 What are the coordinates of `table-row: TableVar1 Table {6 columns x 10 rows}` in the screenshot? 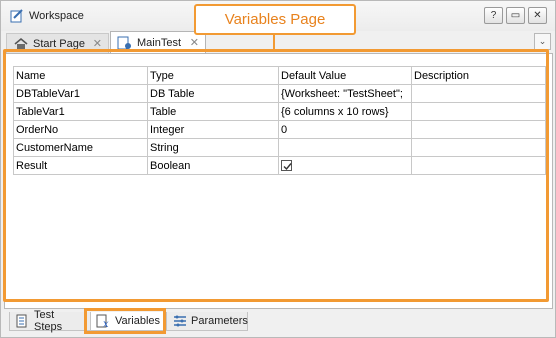 It's located at (279, 111).